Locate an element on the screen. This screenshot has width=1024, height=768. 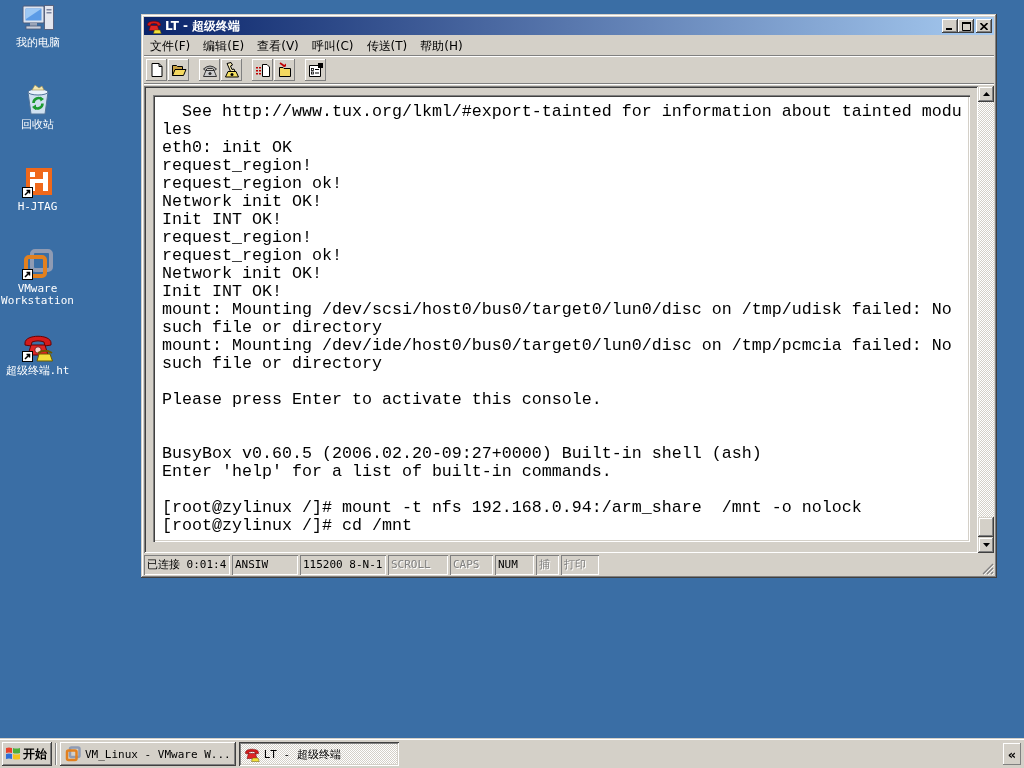
close-button is located at coordinates (984, 26).